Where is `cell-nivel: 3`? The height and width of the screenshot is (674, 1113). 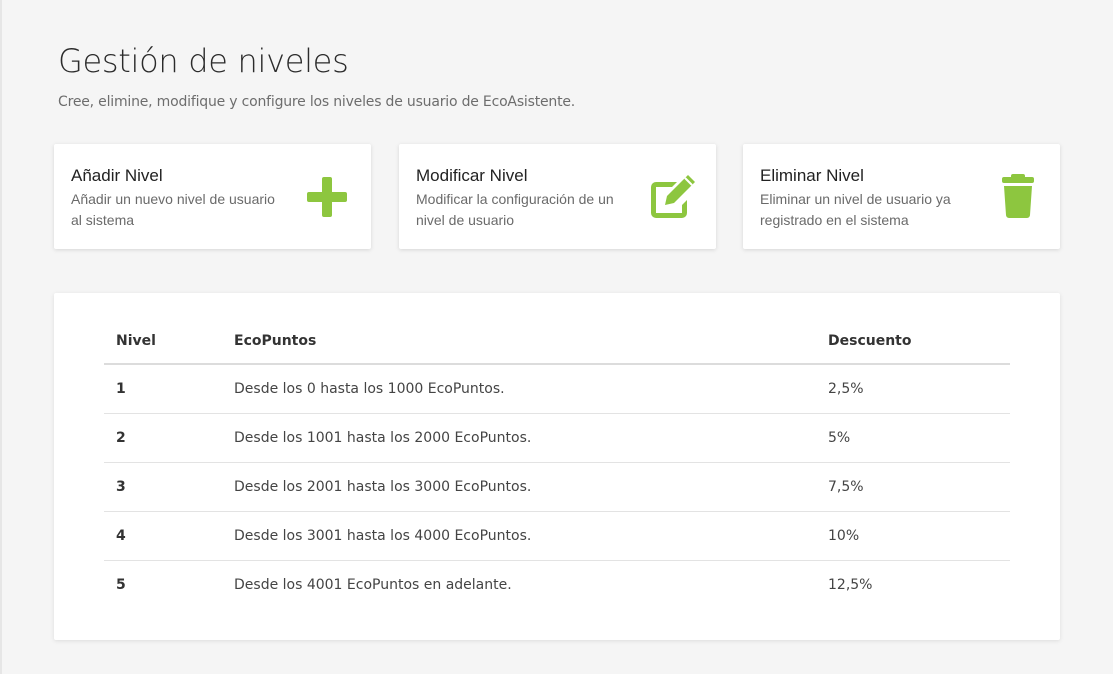
cell-nivel: 3 is located at coordinates (163, 487).